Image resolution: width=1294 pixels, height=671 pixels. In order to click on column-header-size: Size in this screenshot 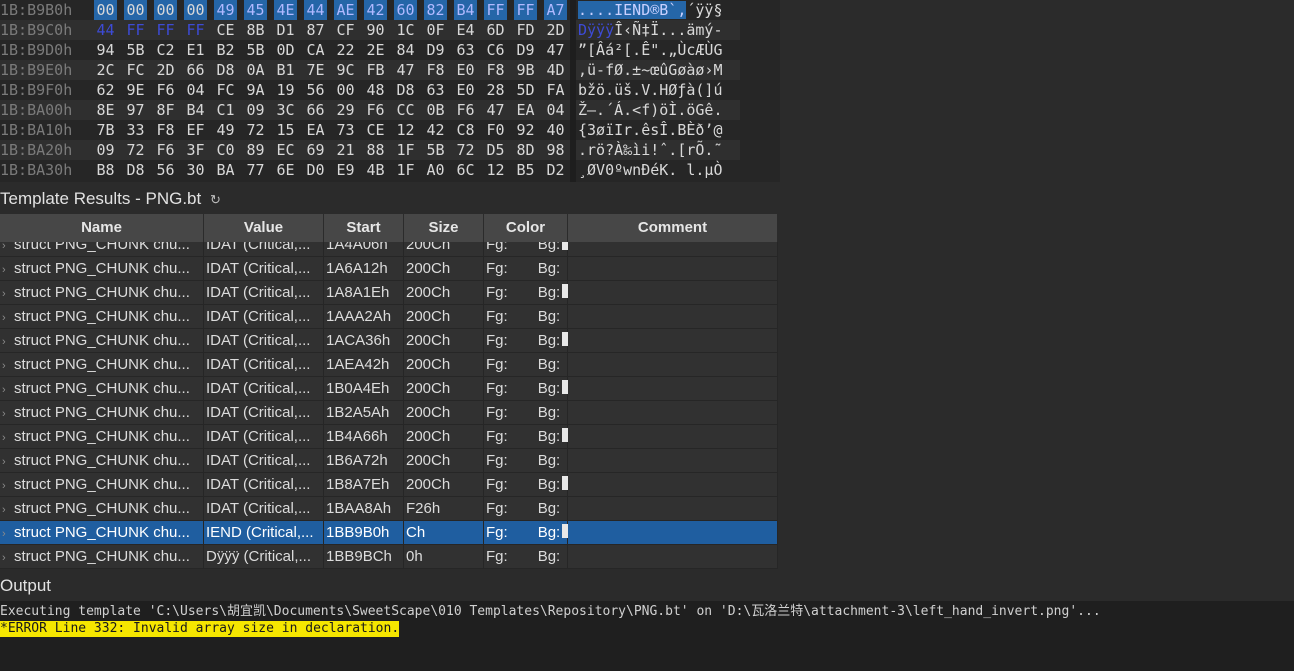, I will do `click(444, 228)`.